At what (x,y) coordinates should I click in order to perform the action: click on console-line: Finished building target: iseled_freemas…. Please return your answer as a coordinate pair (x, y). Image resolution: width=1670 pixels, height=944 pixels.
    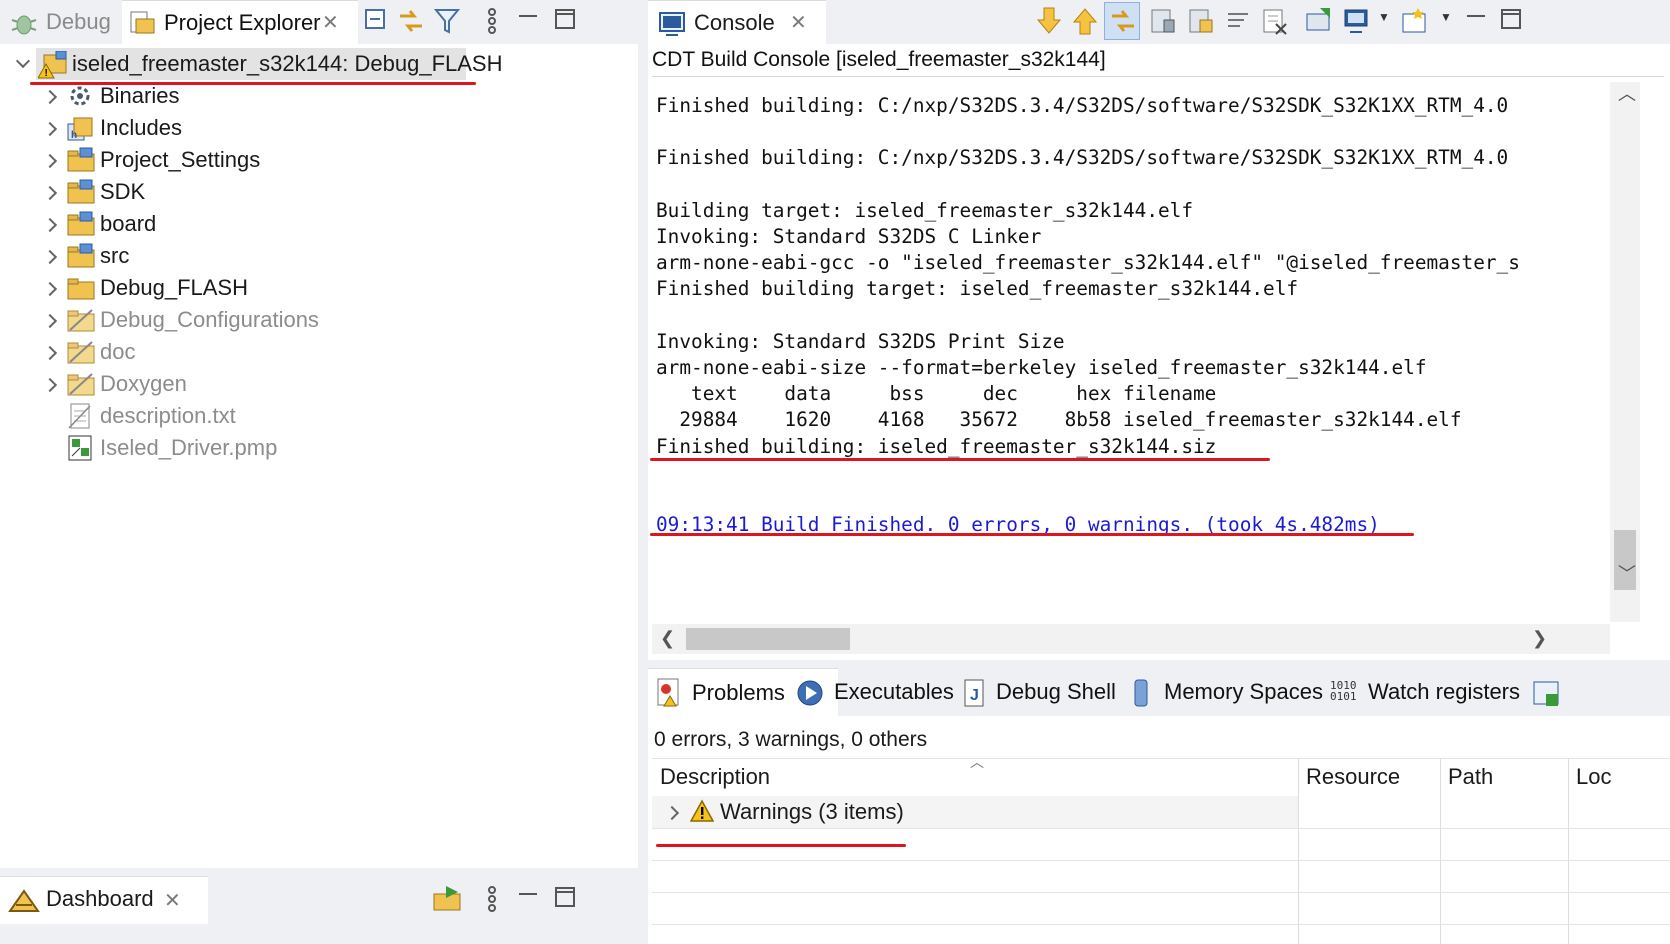
    Looking at the image, I should click on (977, 289).